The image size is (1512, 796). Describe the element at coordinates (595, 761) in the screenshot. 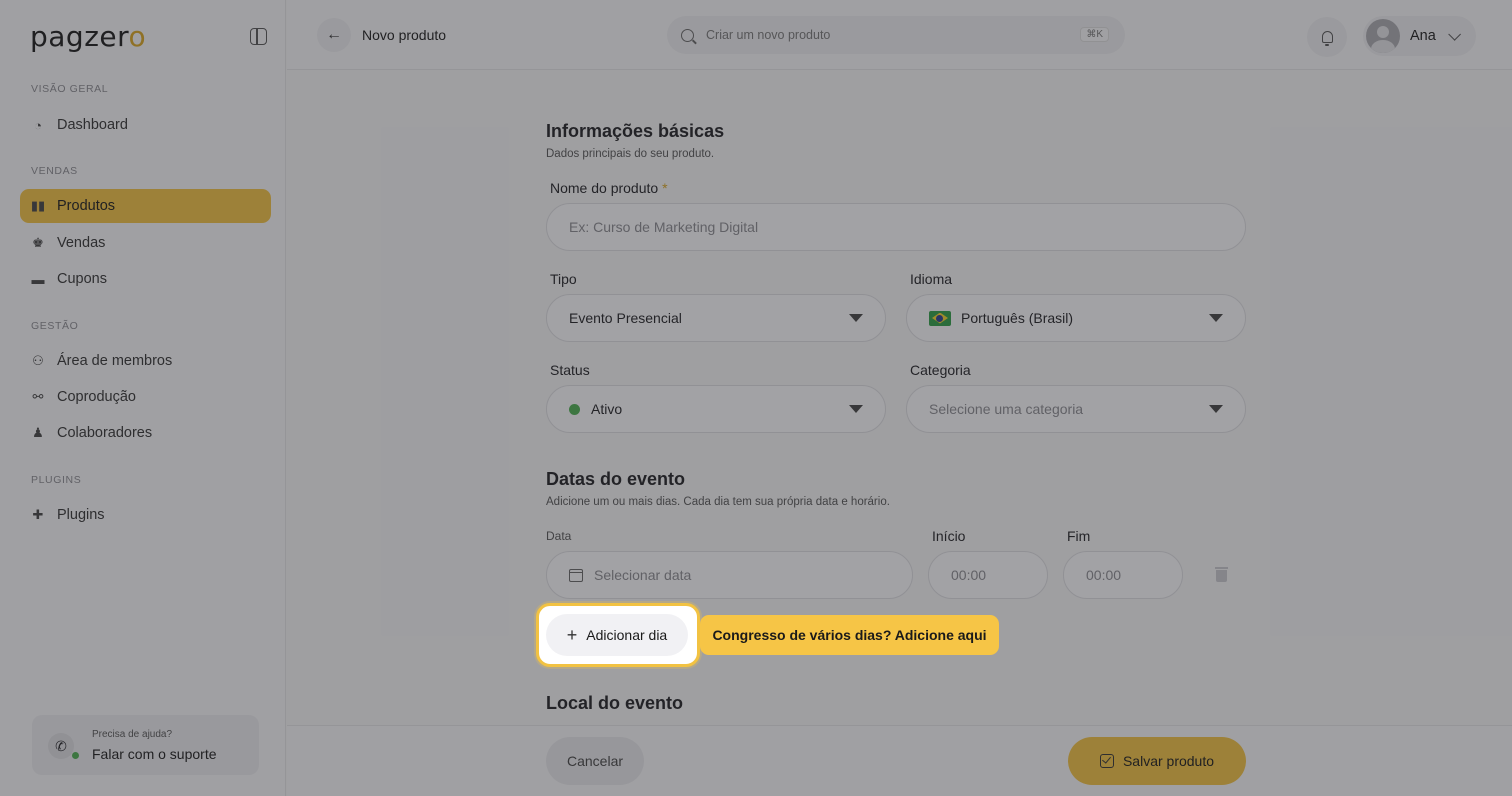

I see `cancel-button: Cancelar` at that location.